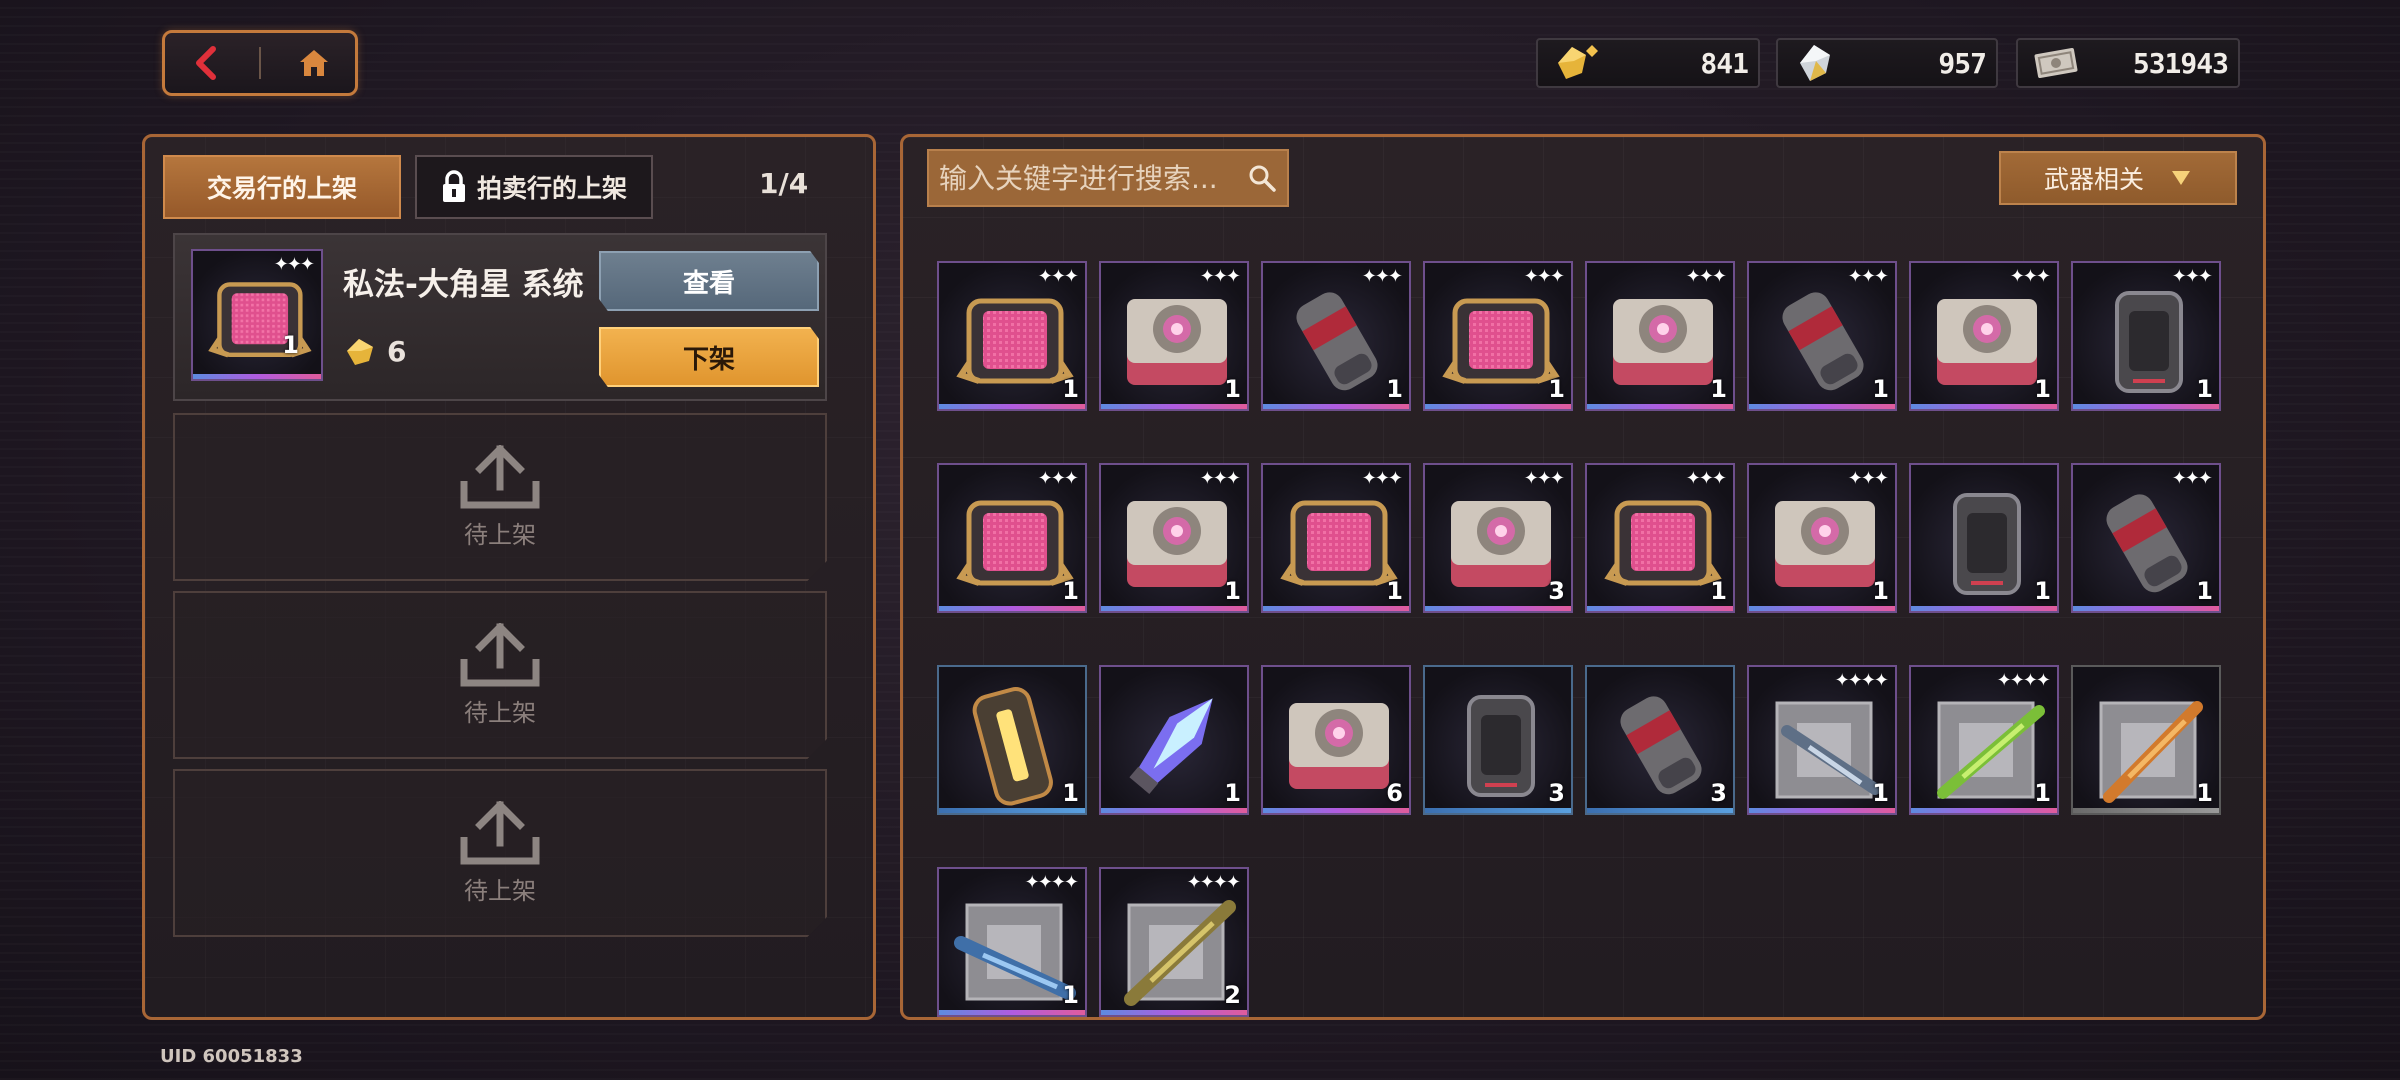 The image size is (2400, 1080). I want to click on inventory-item: ✦✦✦ 3, so click(1498, 538).